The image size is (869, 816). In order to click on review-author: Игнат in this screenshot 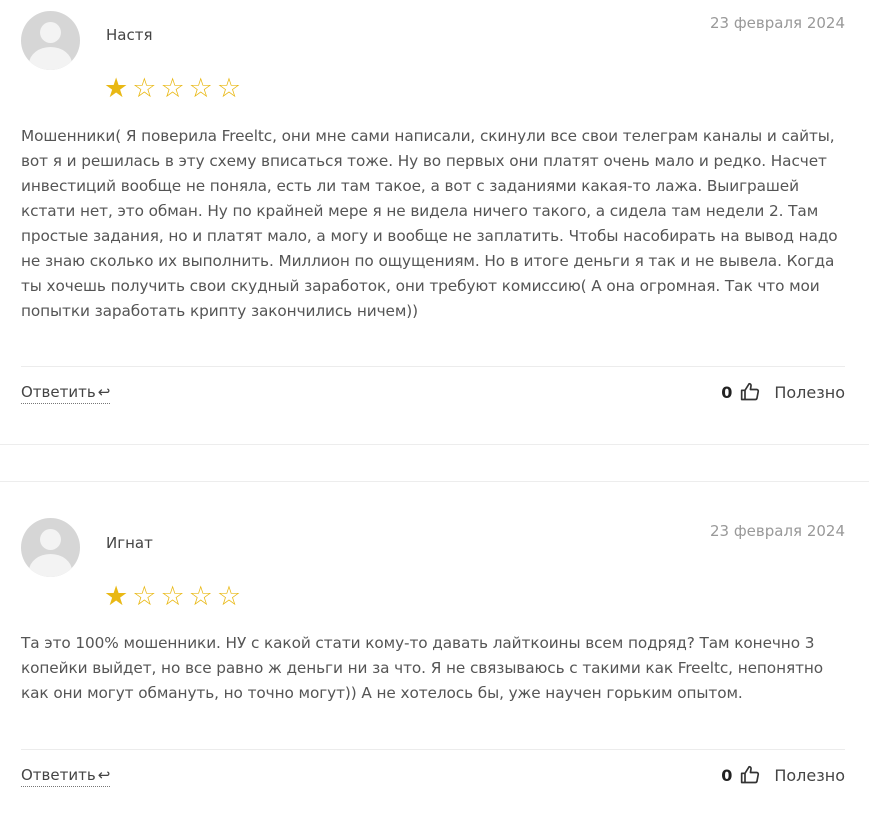, I will do `click(129, 543)`.